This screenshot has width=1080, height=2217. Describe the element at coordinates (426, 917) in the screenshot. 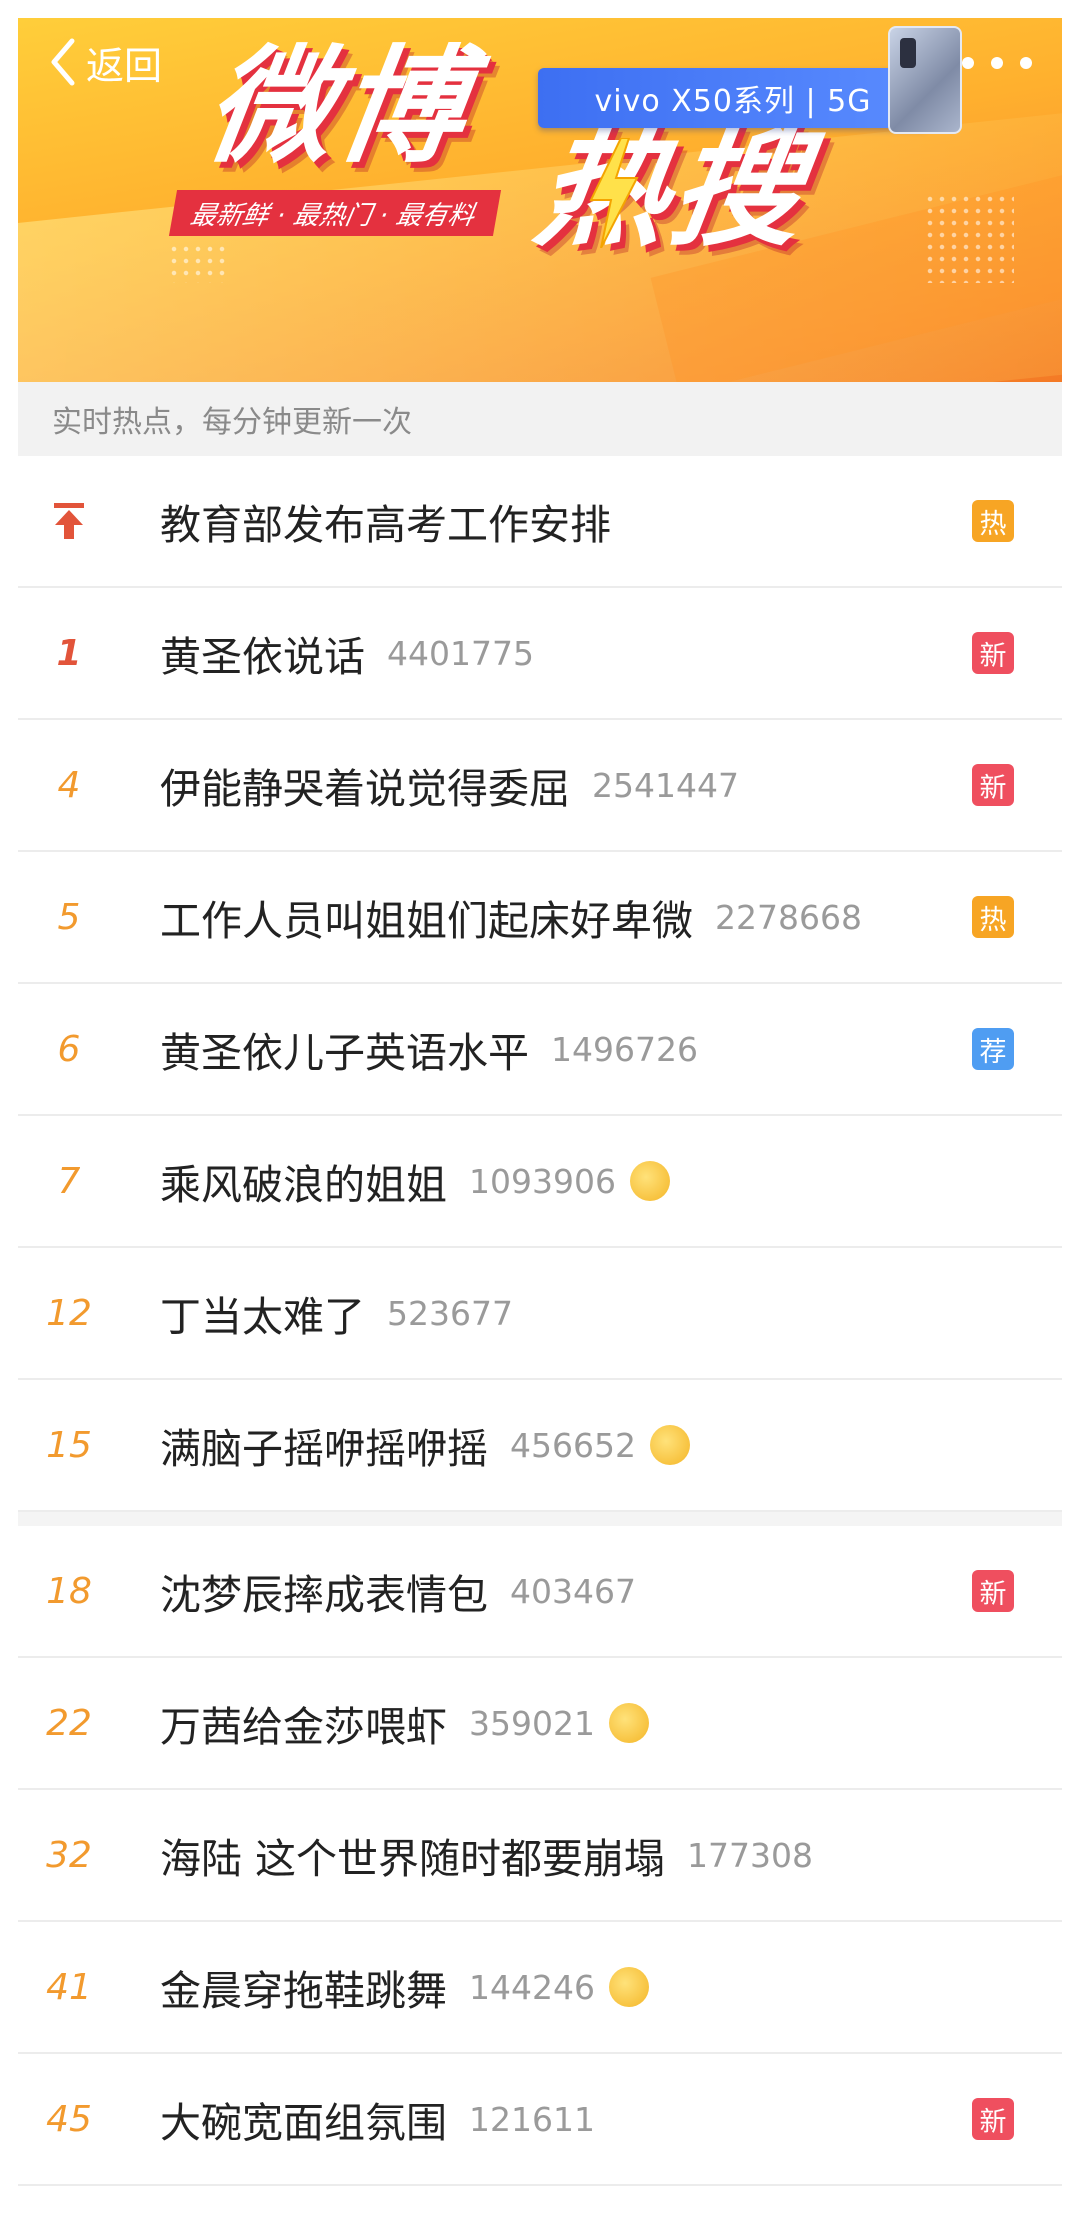

I see `topic-title: 工作人员叫姐姐们起床好卑微` at that location.